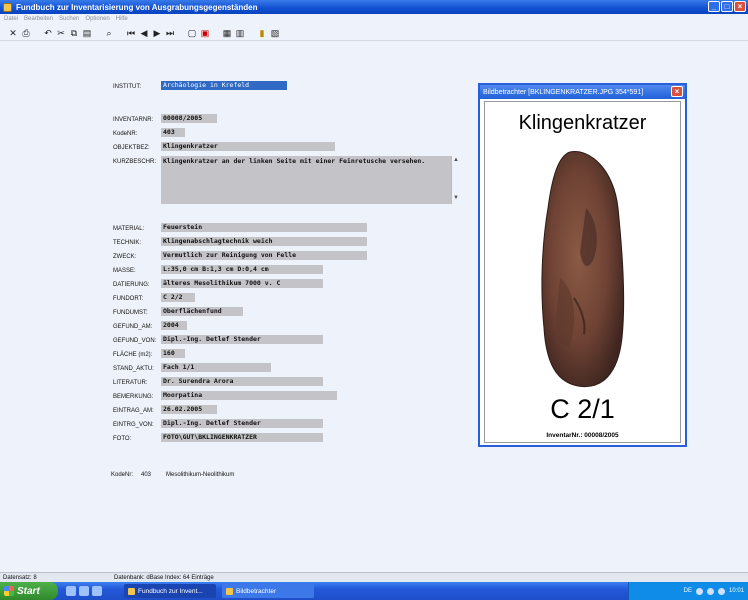 Image resolution: width=748 pixels, height=600 pixels. What do you see at coordinates (677, 91) in the screenshot?
I see `viewer-close-button: ×` at bounding box center [677, 91].